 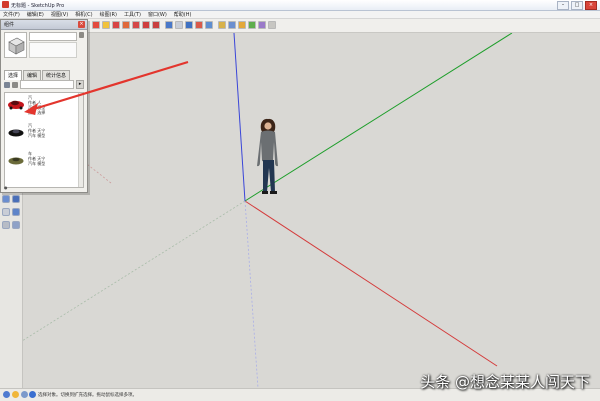 I want to click on status-message: 选择对象。切换到扩充选择。拖动鼠标选择多项。, so click(x=87, y=395).